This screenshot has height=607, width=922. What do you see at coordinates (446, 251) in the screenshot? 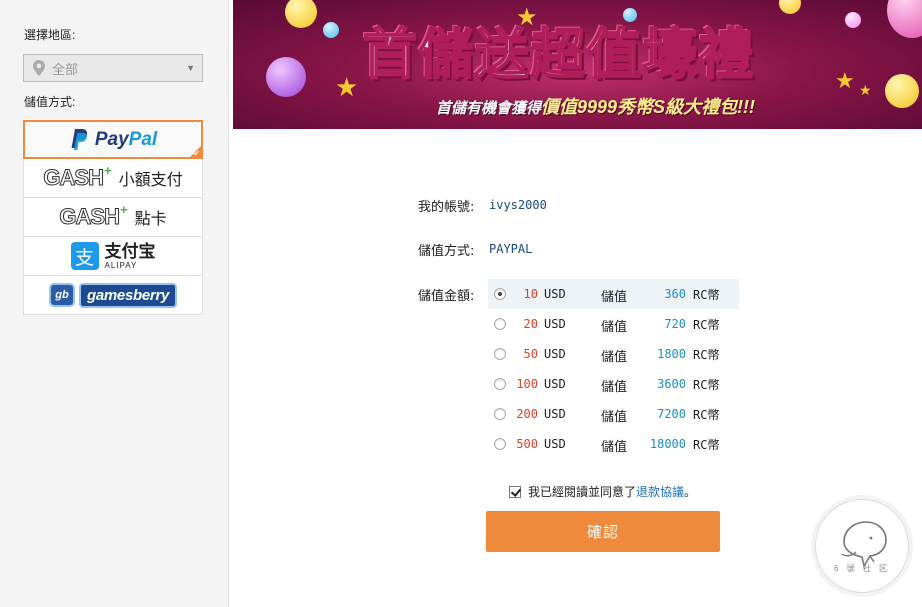
I see `method-label: 儲值方式:` at bounding box center [446, 251].